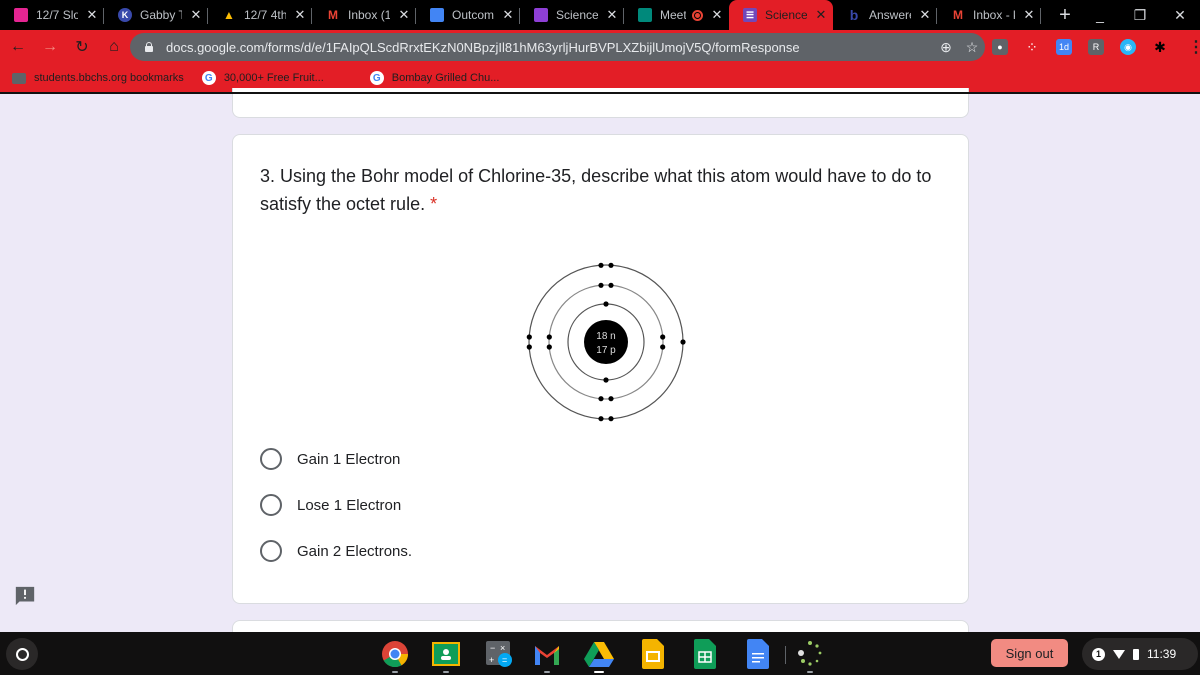 This screenshot has height=675, width=1200. What do you see at coordinates (781, 15) in the screenshot?
I see `tab-science: ☰ Science ✕` at bounding box center [781, 15].